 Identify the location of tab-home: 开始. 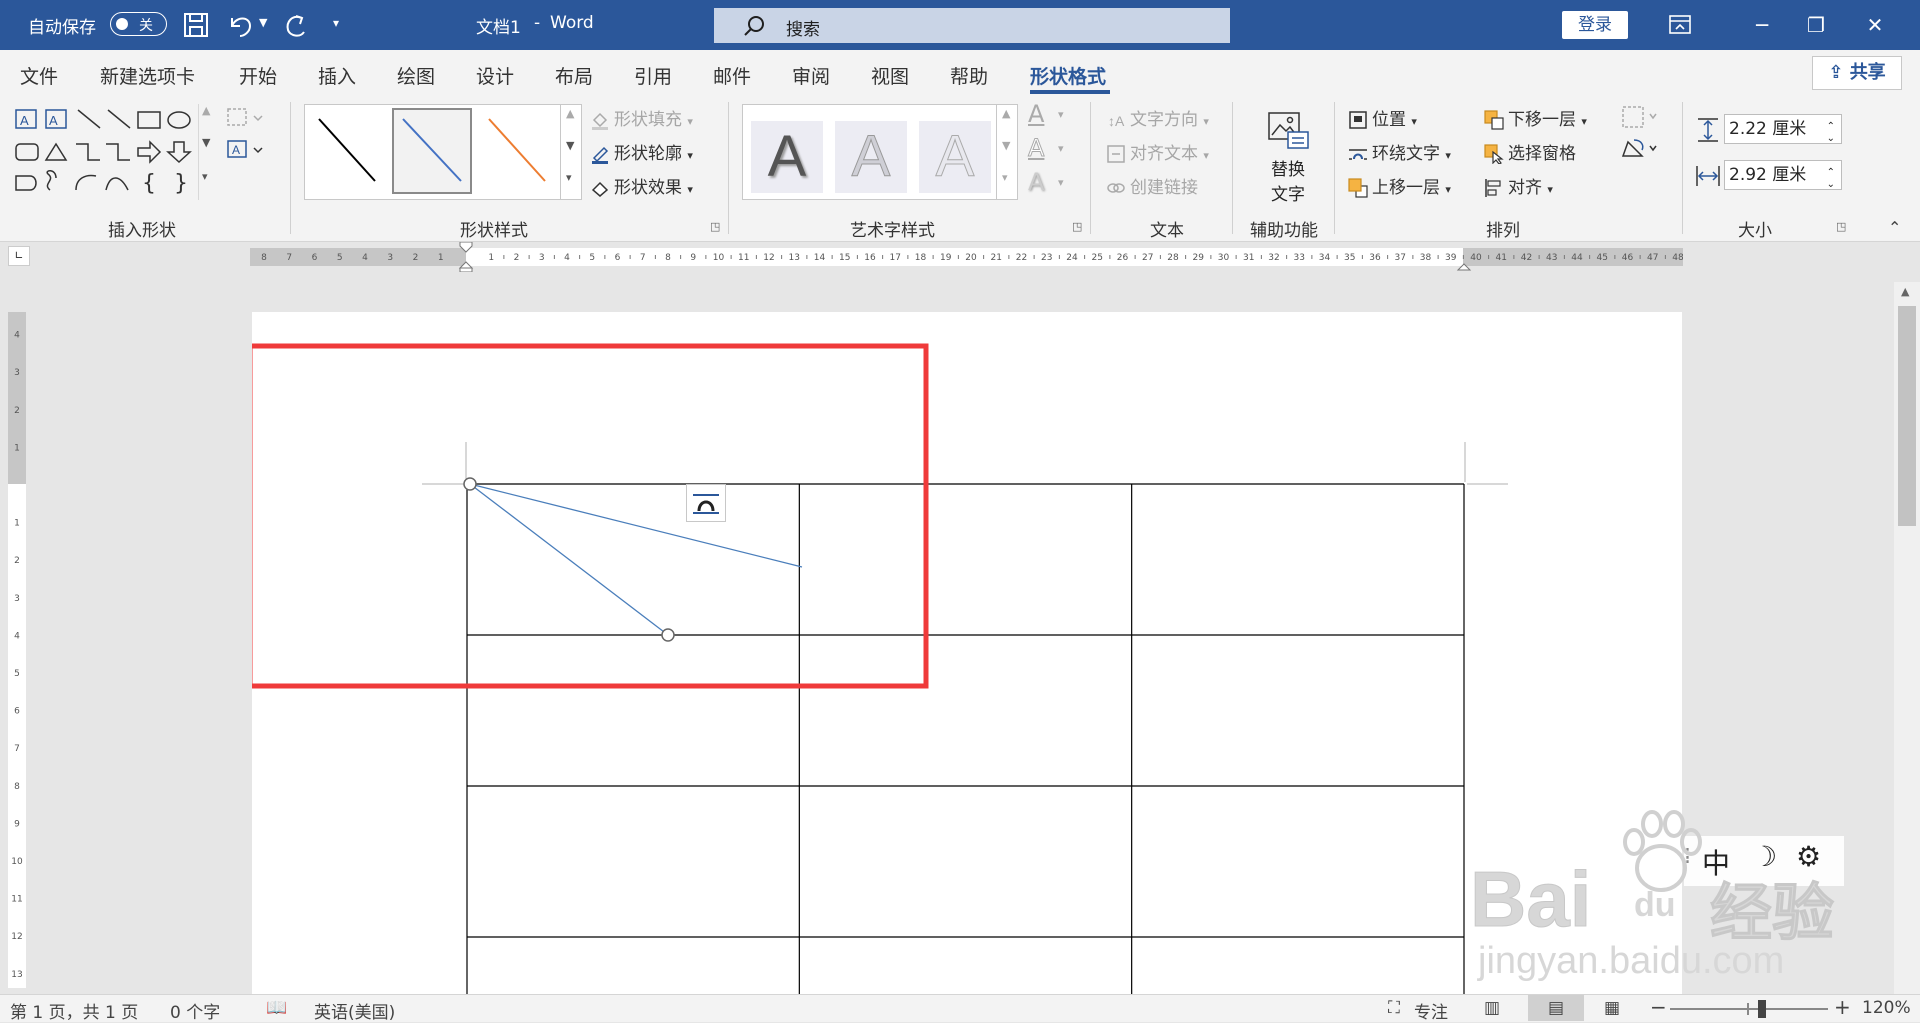
(258, 75).